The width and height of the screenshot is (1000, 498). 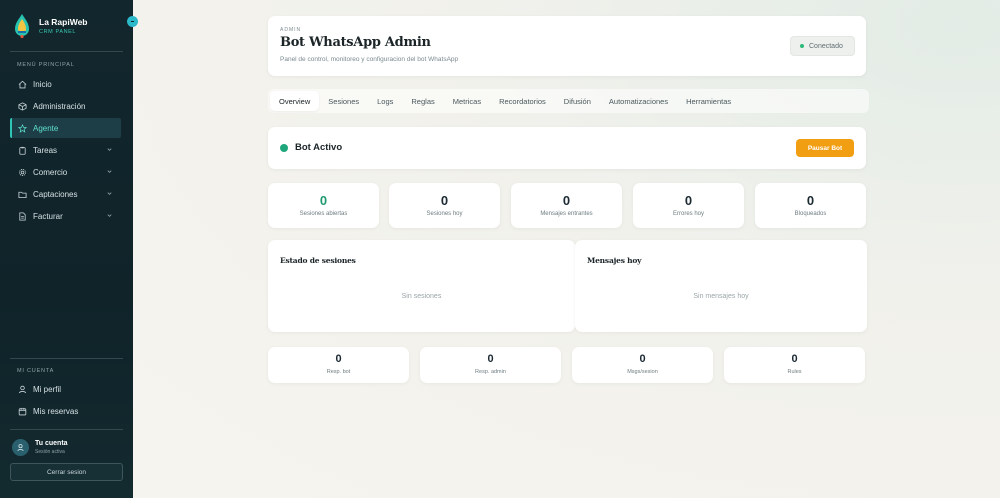 I want to click on main-menu-section-label: MENÚ PRINCIPAL, so click(x=46, y=65).